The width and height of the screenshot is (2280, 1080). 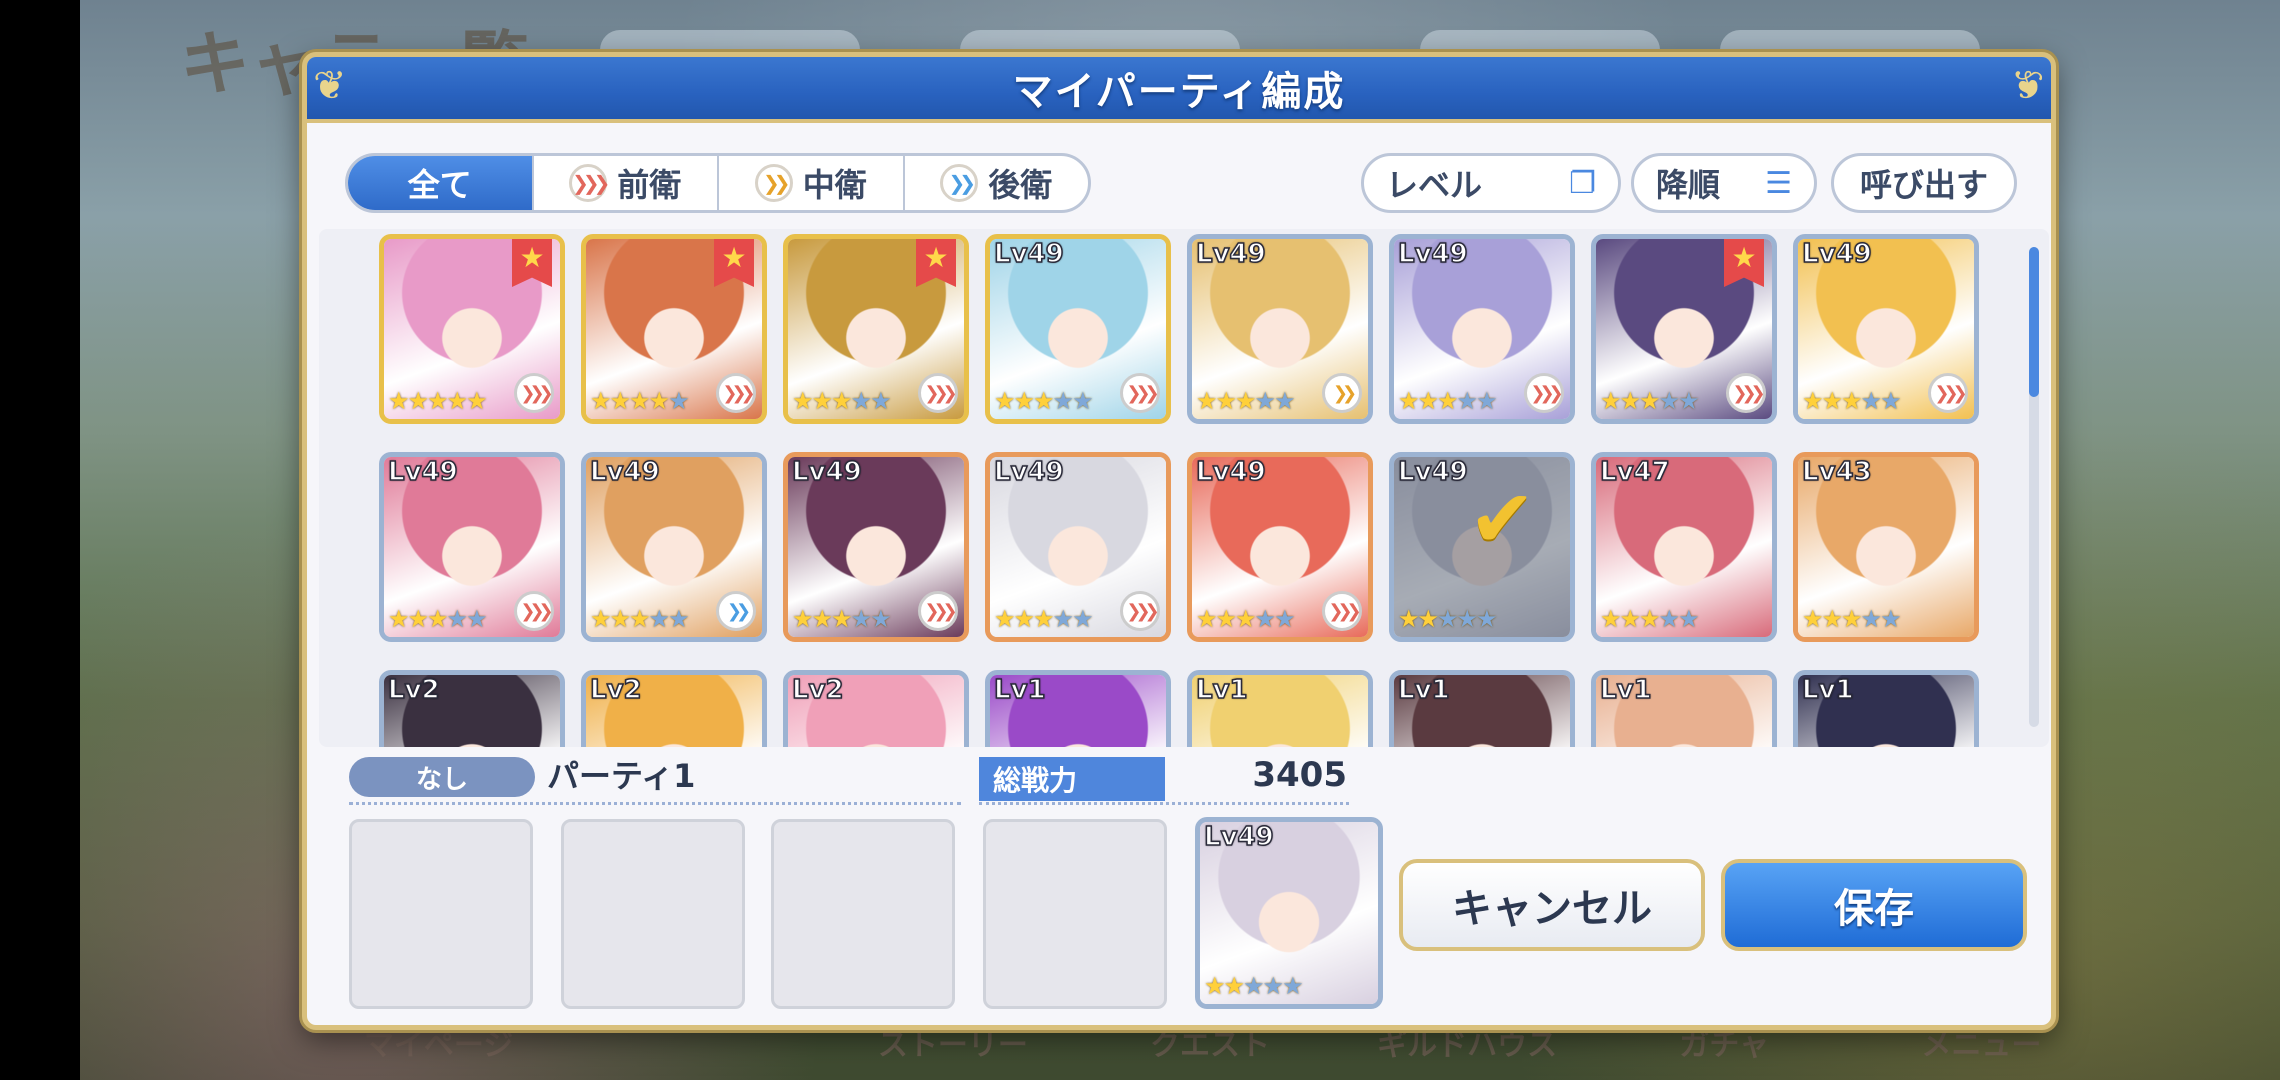 I want to click on tab-all: 全て, so click(x=441, y=183).